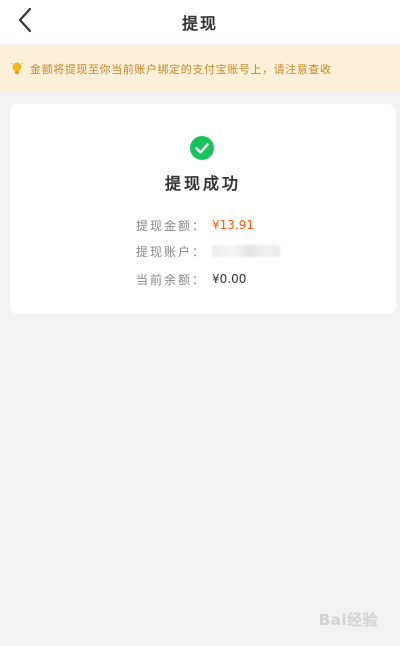 The image size is (400, 646). Describe the element at coordinates (171, 279) in the screenshot. I see `balance-label: 当前余额：` at that location.